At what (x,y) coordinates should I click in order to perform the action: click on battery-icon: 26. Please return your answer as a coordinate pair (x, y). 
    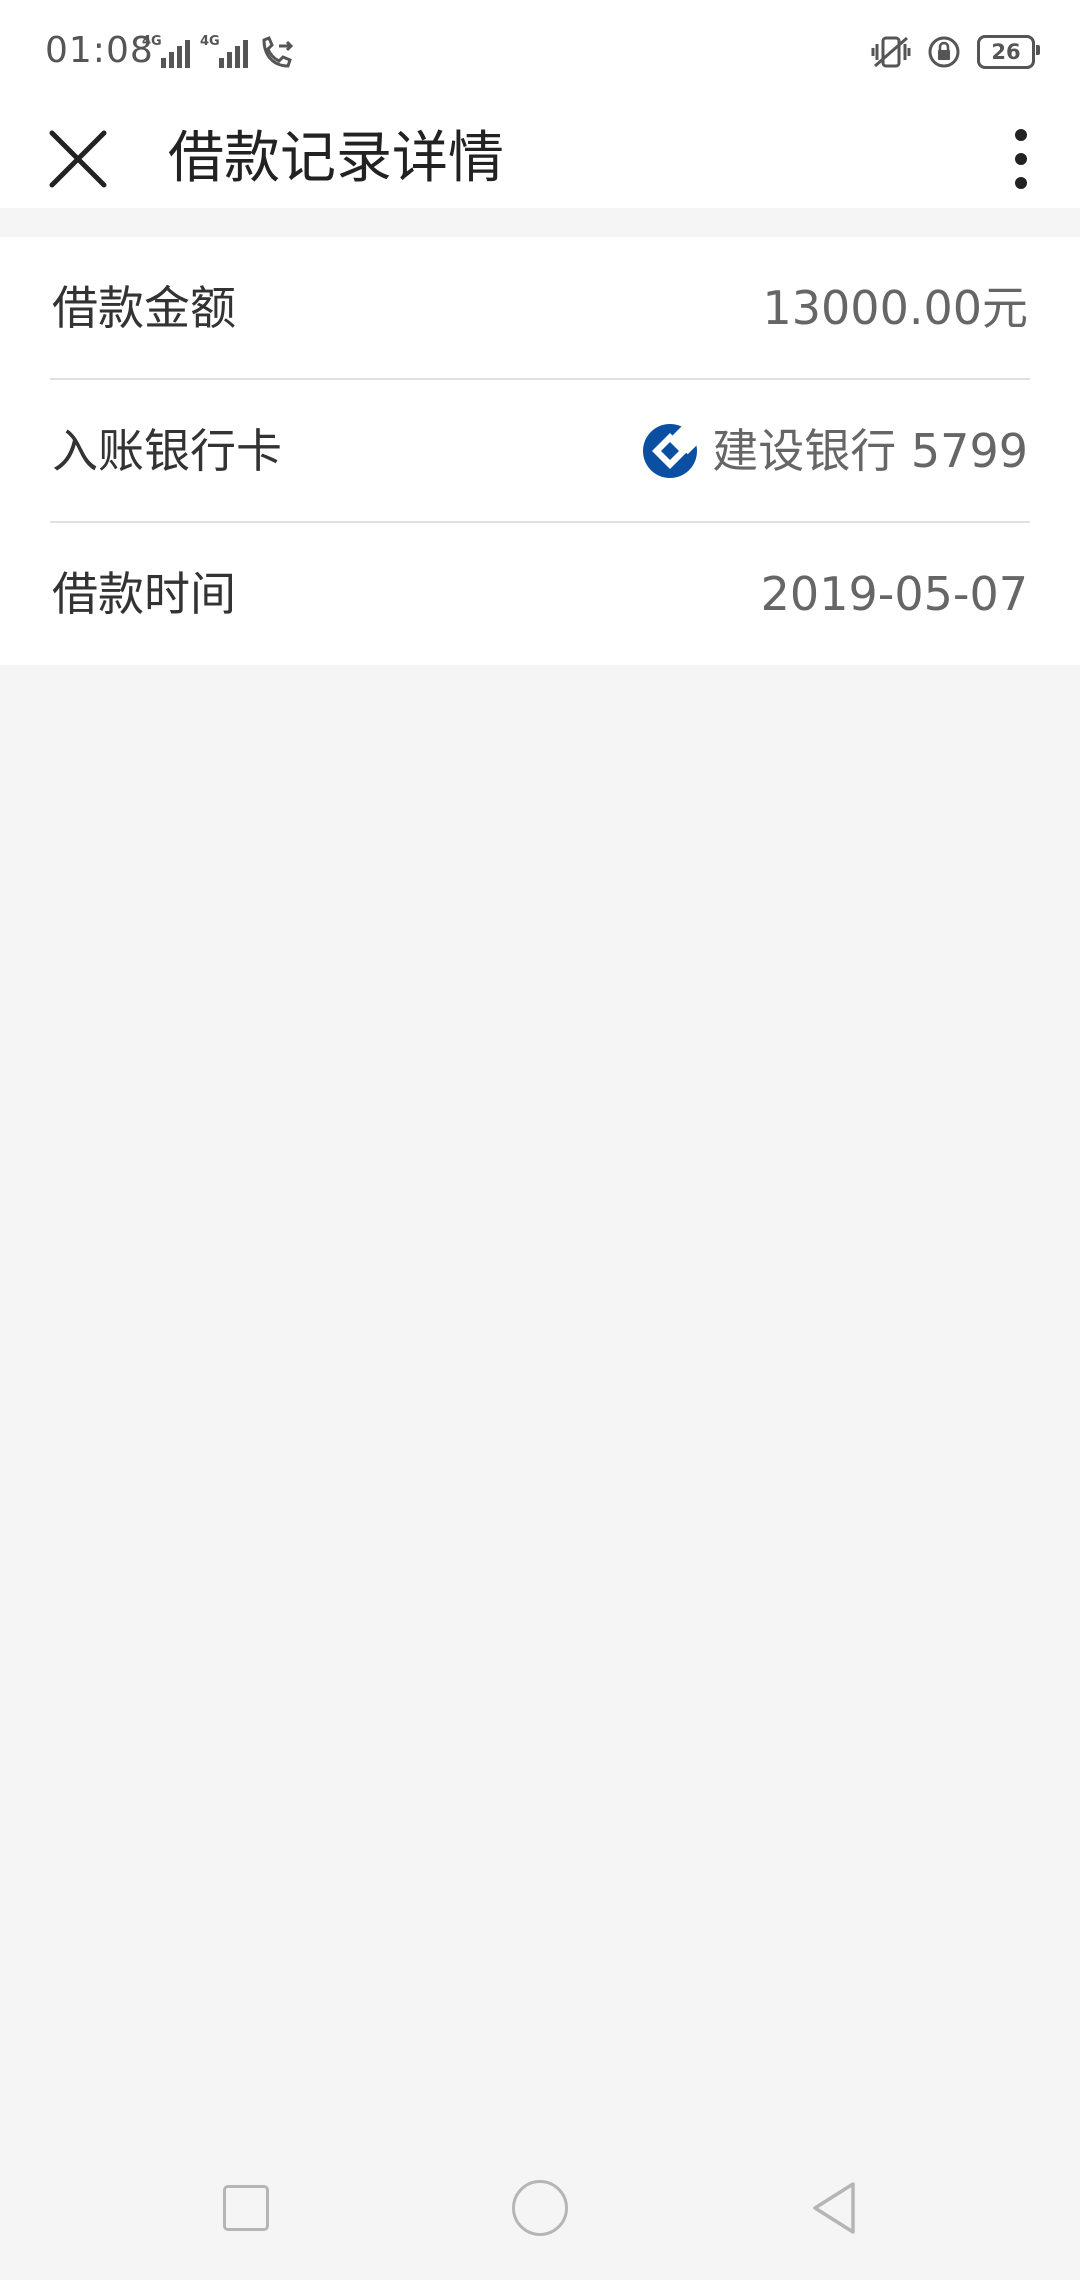
    Looking at the image, I should click on (1008, 52).